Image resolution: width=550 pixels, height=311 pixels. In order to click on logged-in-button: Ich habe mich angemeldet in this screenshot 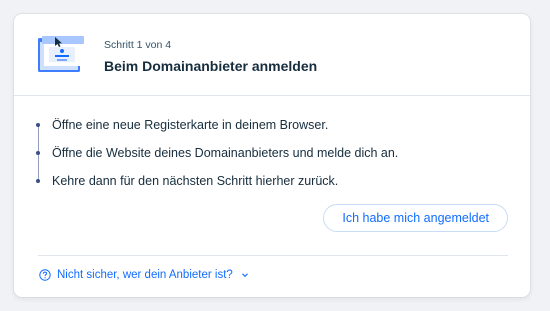, I will do `click(415, 218)`.